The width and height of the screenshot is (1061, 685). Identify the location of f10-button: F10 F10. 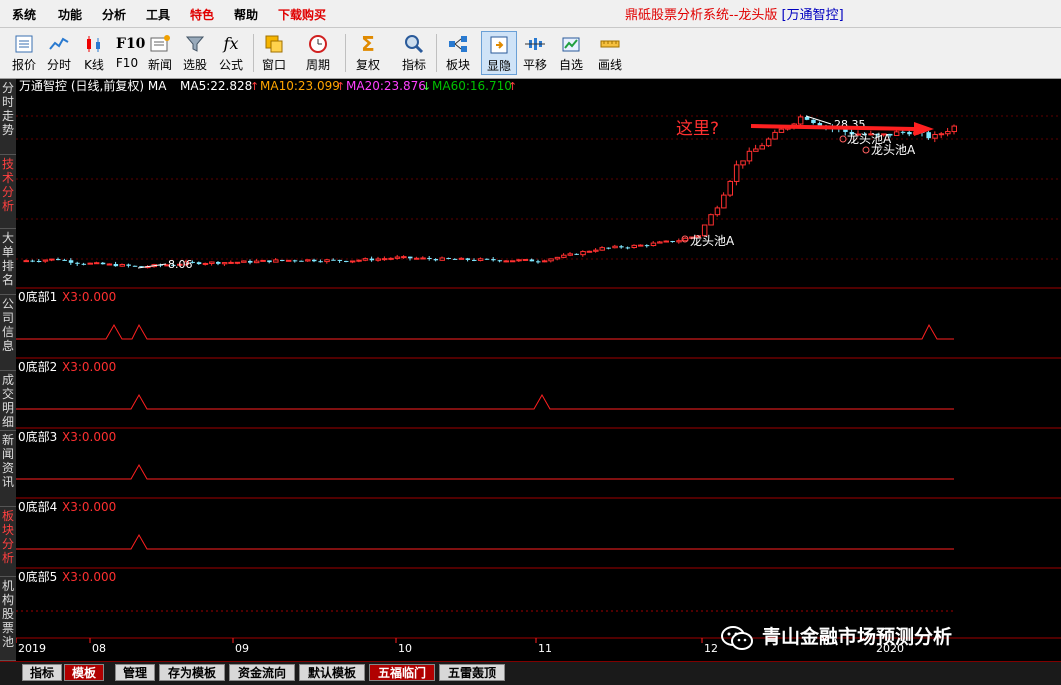
(127, 53).